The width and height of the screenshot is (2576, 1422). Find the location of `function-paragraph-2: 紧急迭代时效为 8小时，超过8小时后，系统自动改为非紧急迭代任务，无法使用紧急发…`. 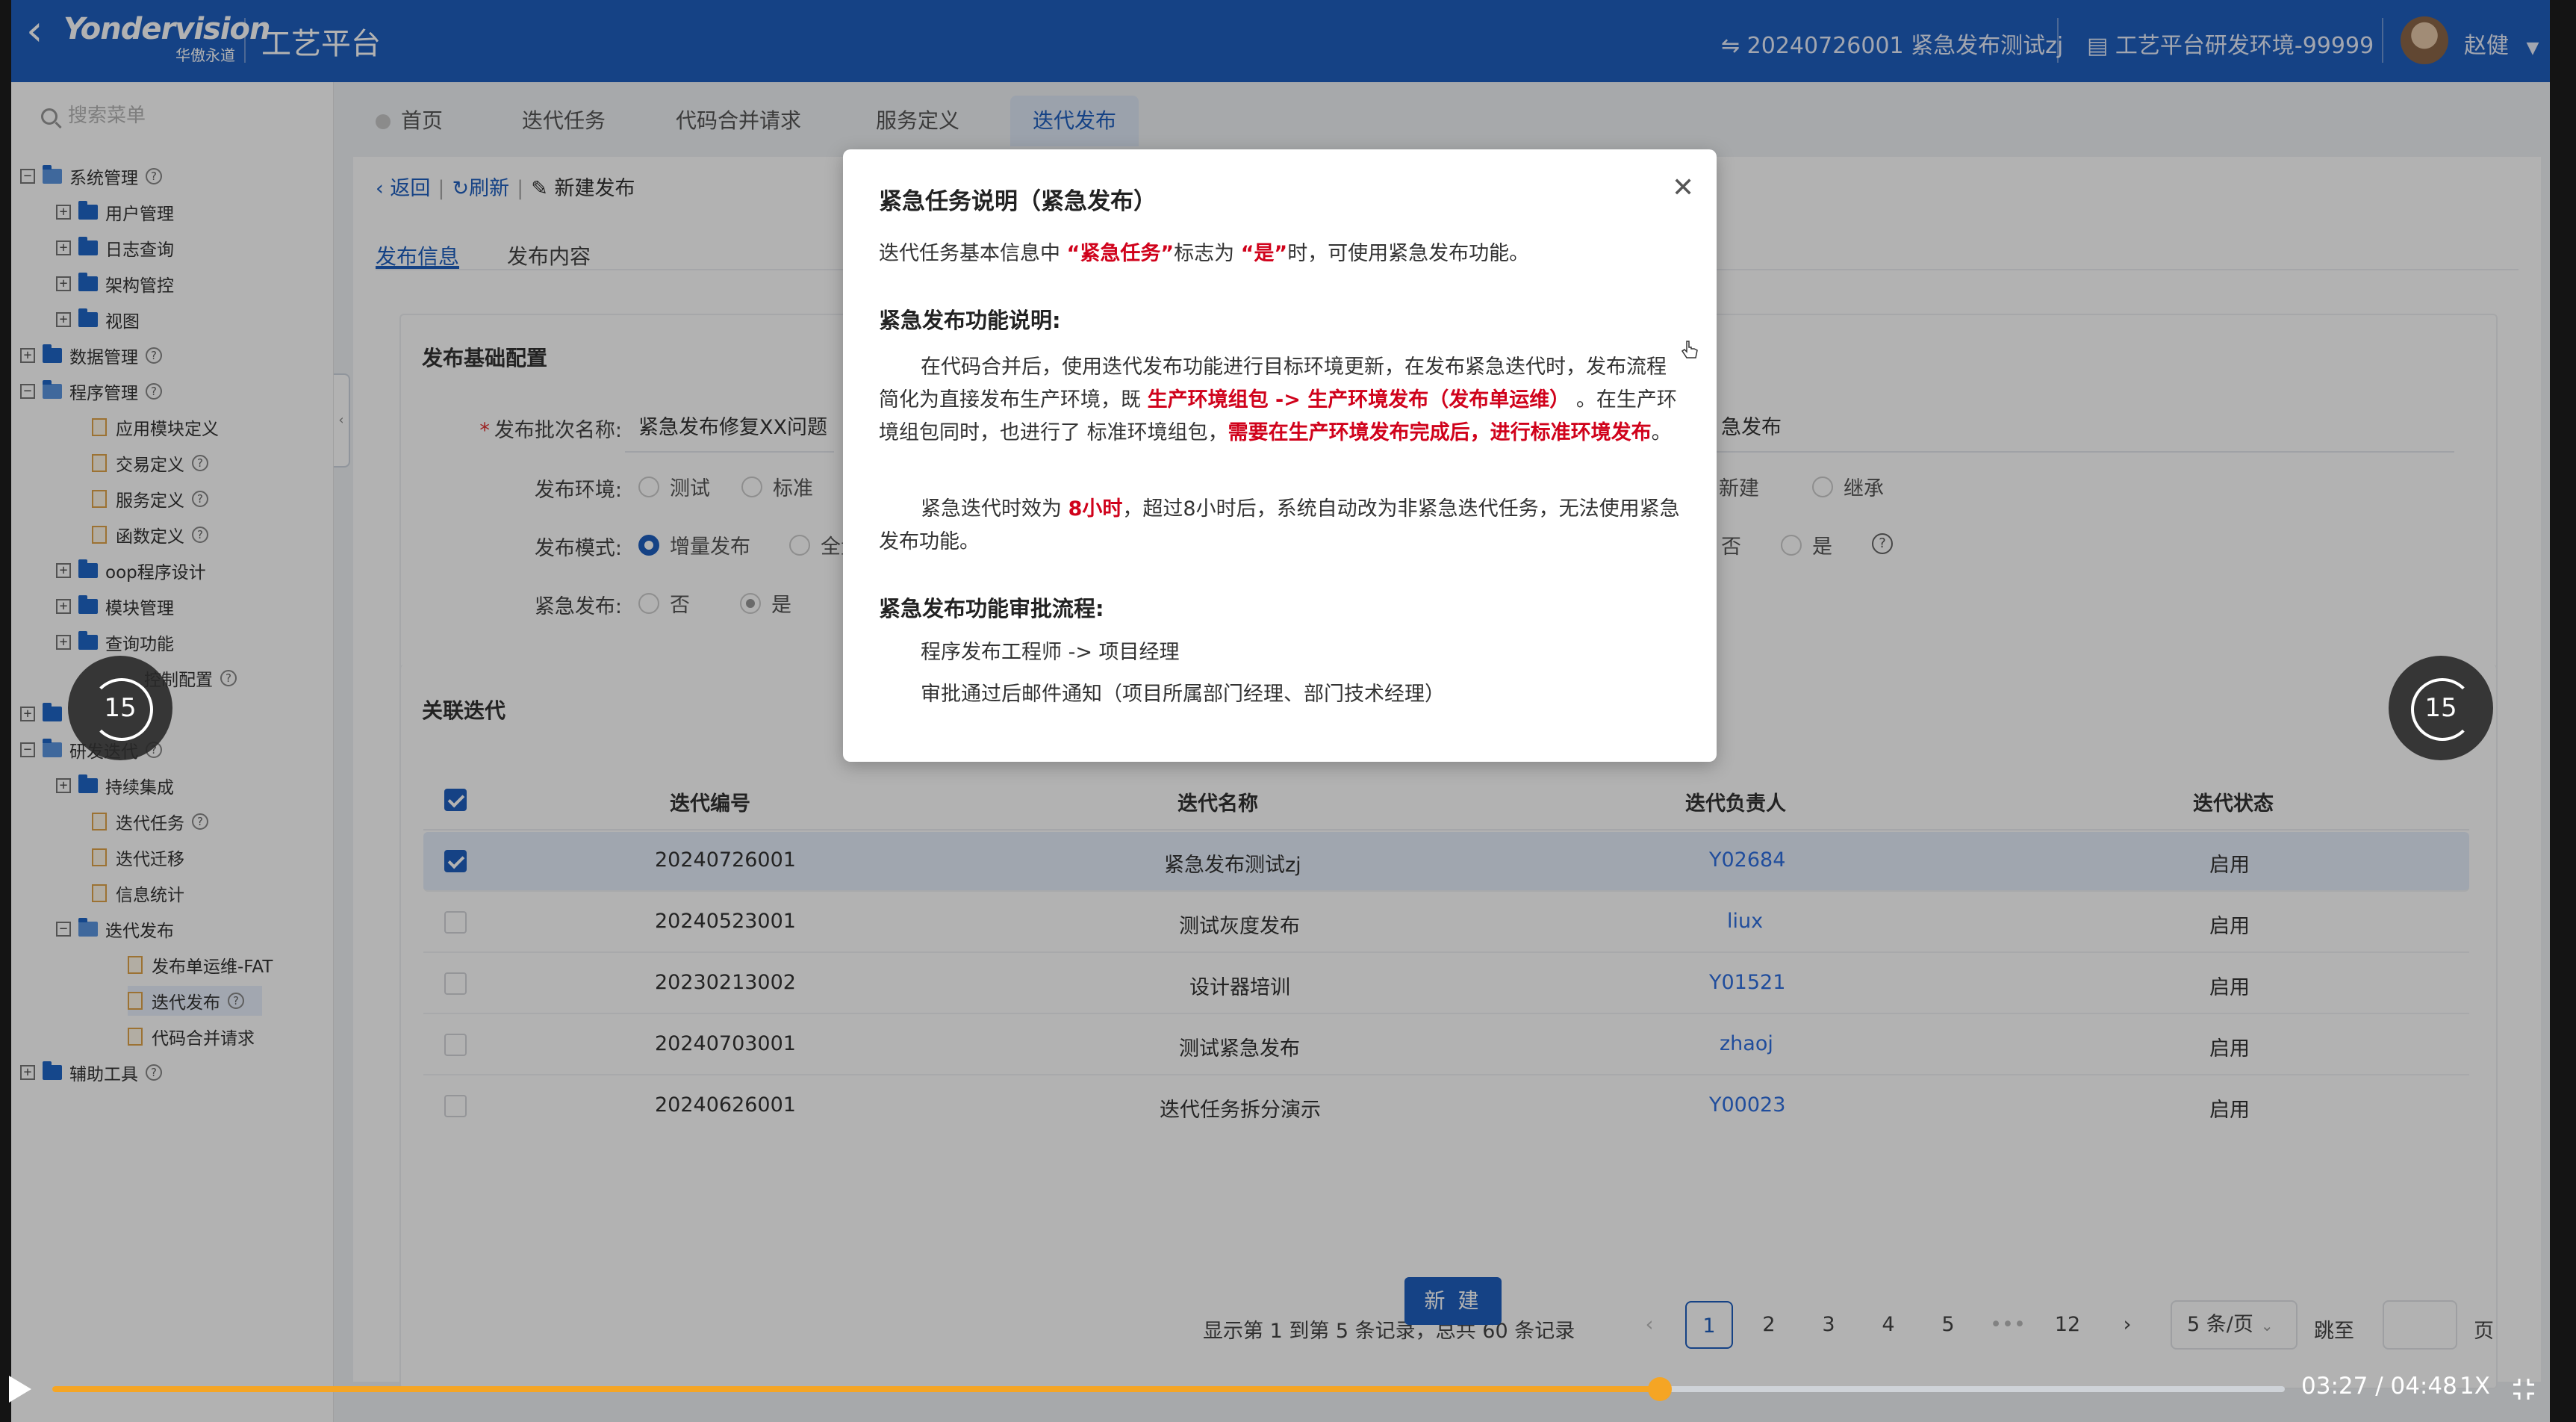

function-paragraph-2: 紧急迭代时效为 8小时，超过8小时后，系统自动改为非紧急迭代任务，无法使用紧急发… is located at coordinates (1282, 526).